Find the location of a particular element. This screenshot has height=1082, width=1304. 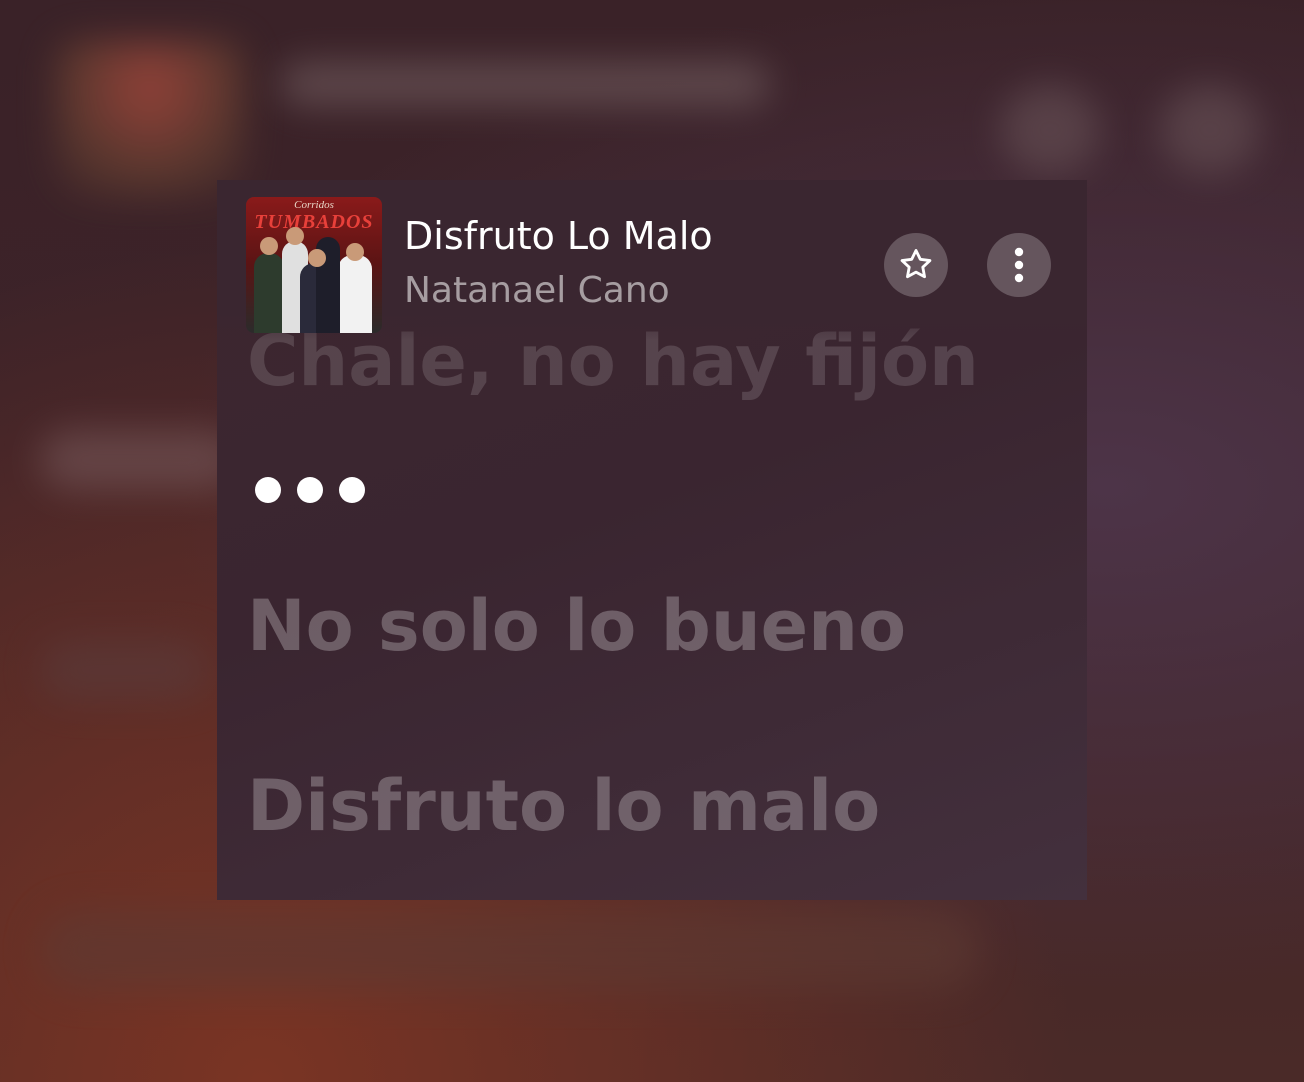

lyric-line: No solo lo bueno is located at coordinates (576, 626).